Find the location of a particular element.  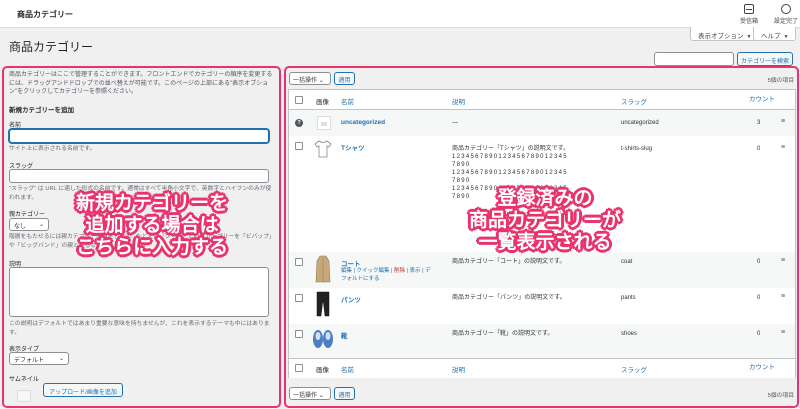

admin-header: 商品カテゴリー 受信箱 設定完了 is located at coordinates (400, 14).